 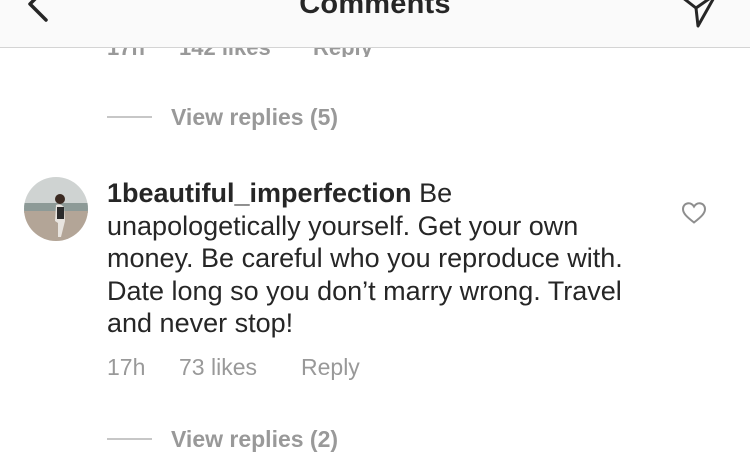 What do you see at coordinates (259, 193) in the screenshot?
I see `comment-username: 1beautiful_imperfection` at bounding box center [259, 193].